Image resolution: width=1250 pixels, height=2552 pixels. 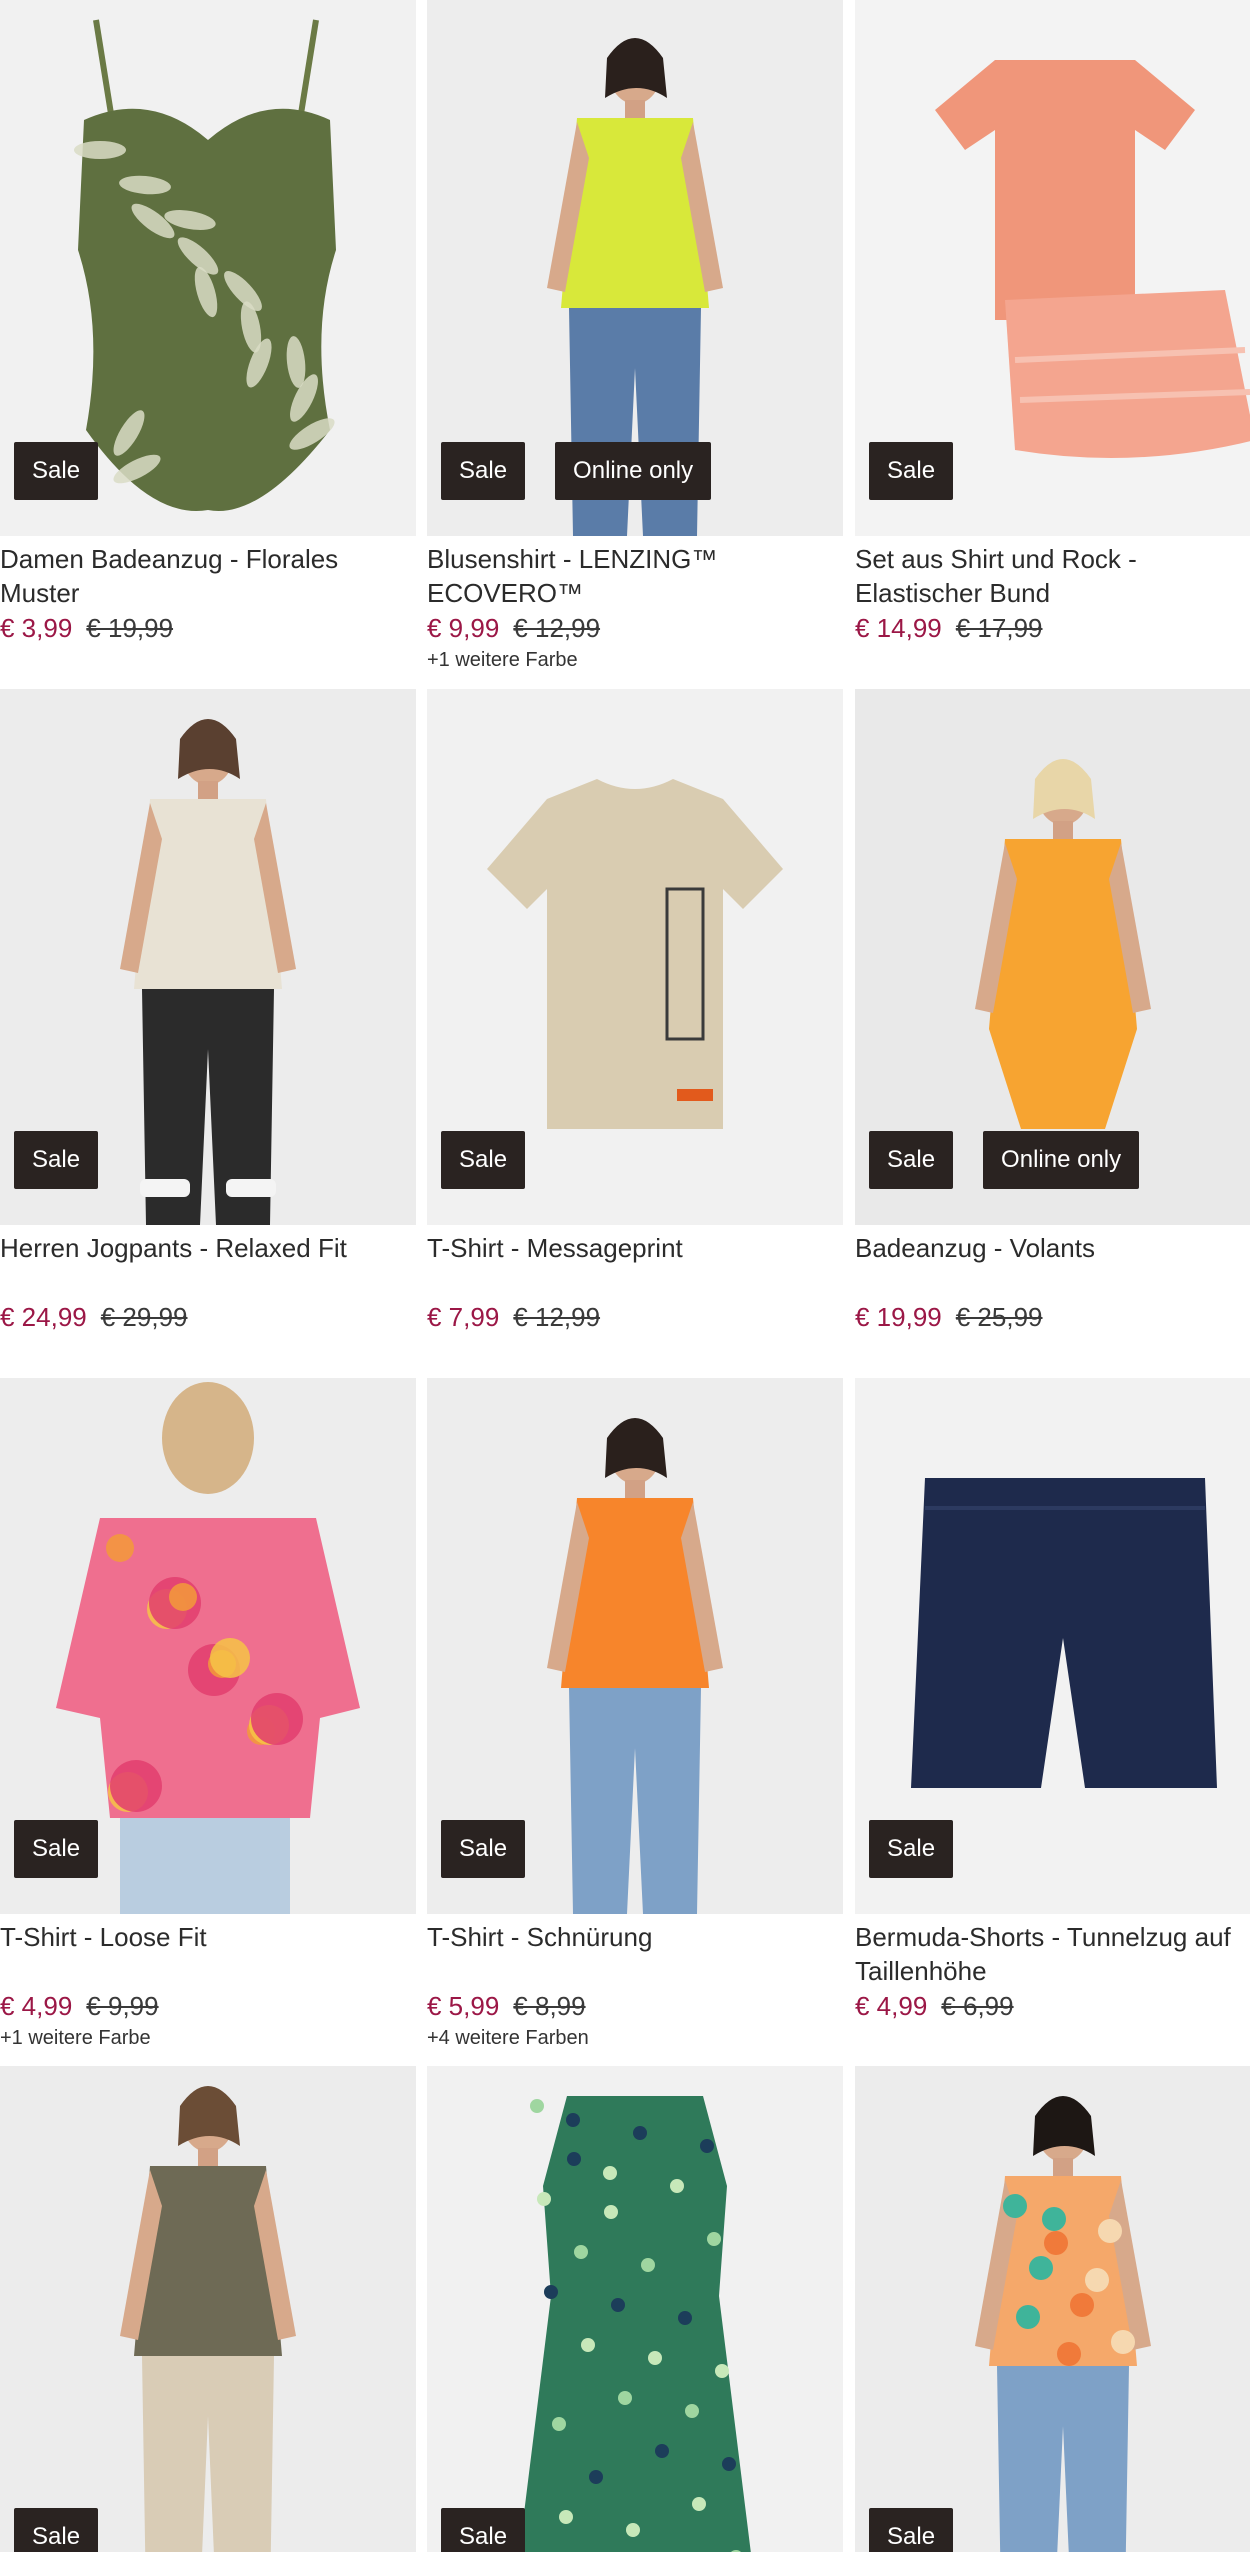 What do you see at coordinates (1052, 1263) in the screenshot?
I see `product-title: Badeanzug - Volants` at bounding box center [1052, 1263].